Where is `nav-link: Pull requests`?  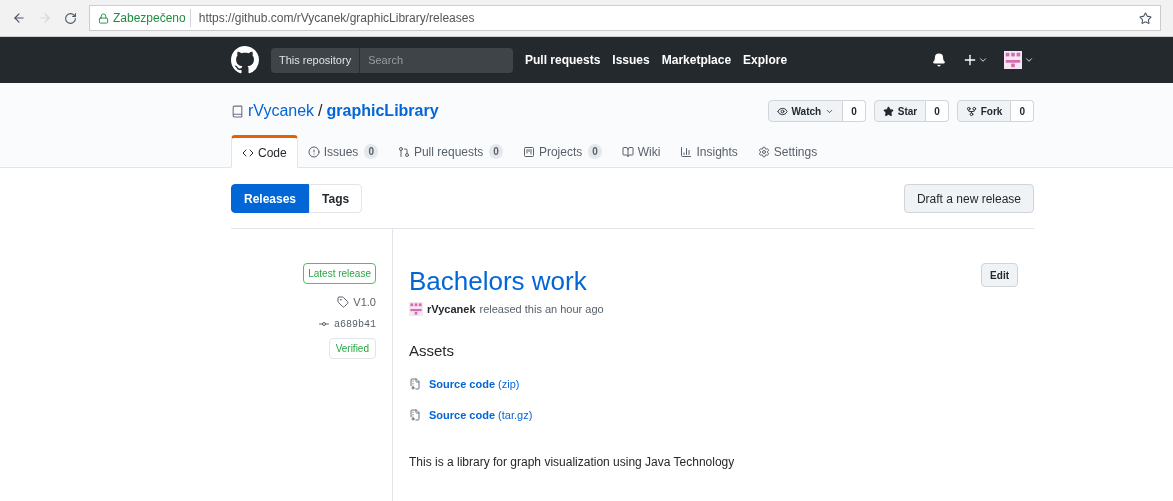 nav-link: Pull requests is located at coordinates (563, 60).